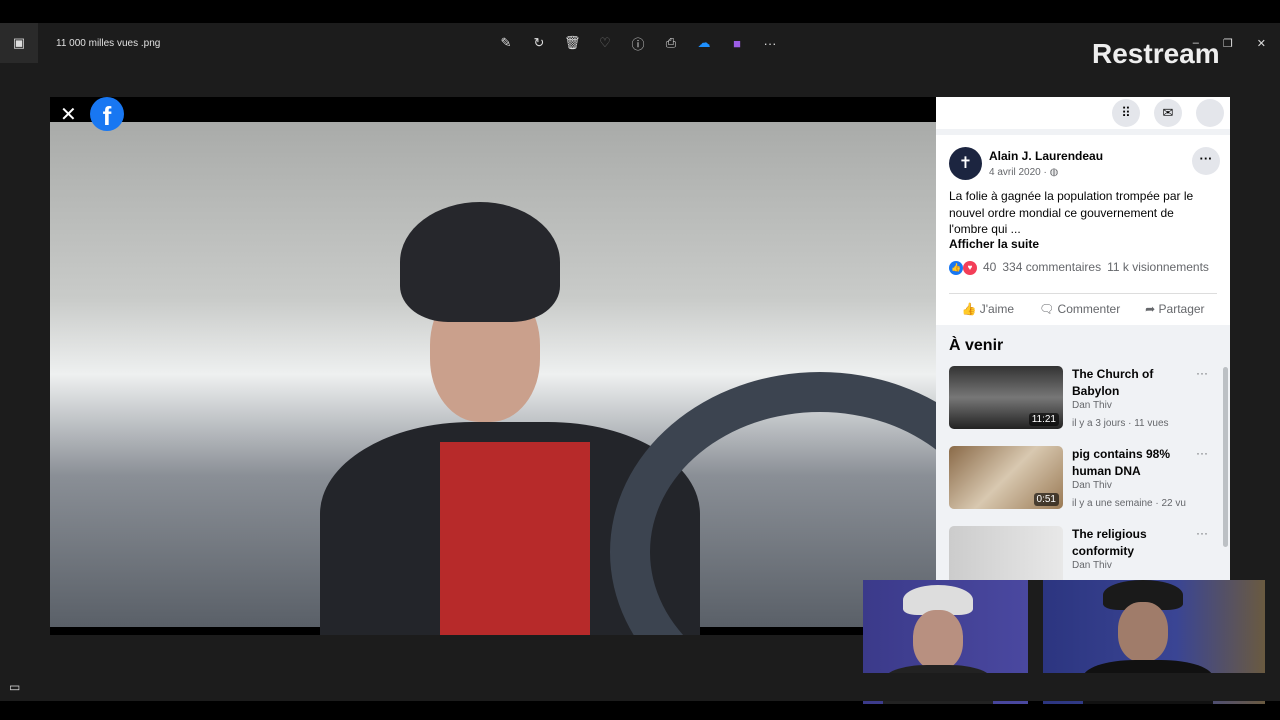  Describe the element at coordinates (605, 43) in the screenshot. I see `favorite-icon: ♡` at that location.